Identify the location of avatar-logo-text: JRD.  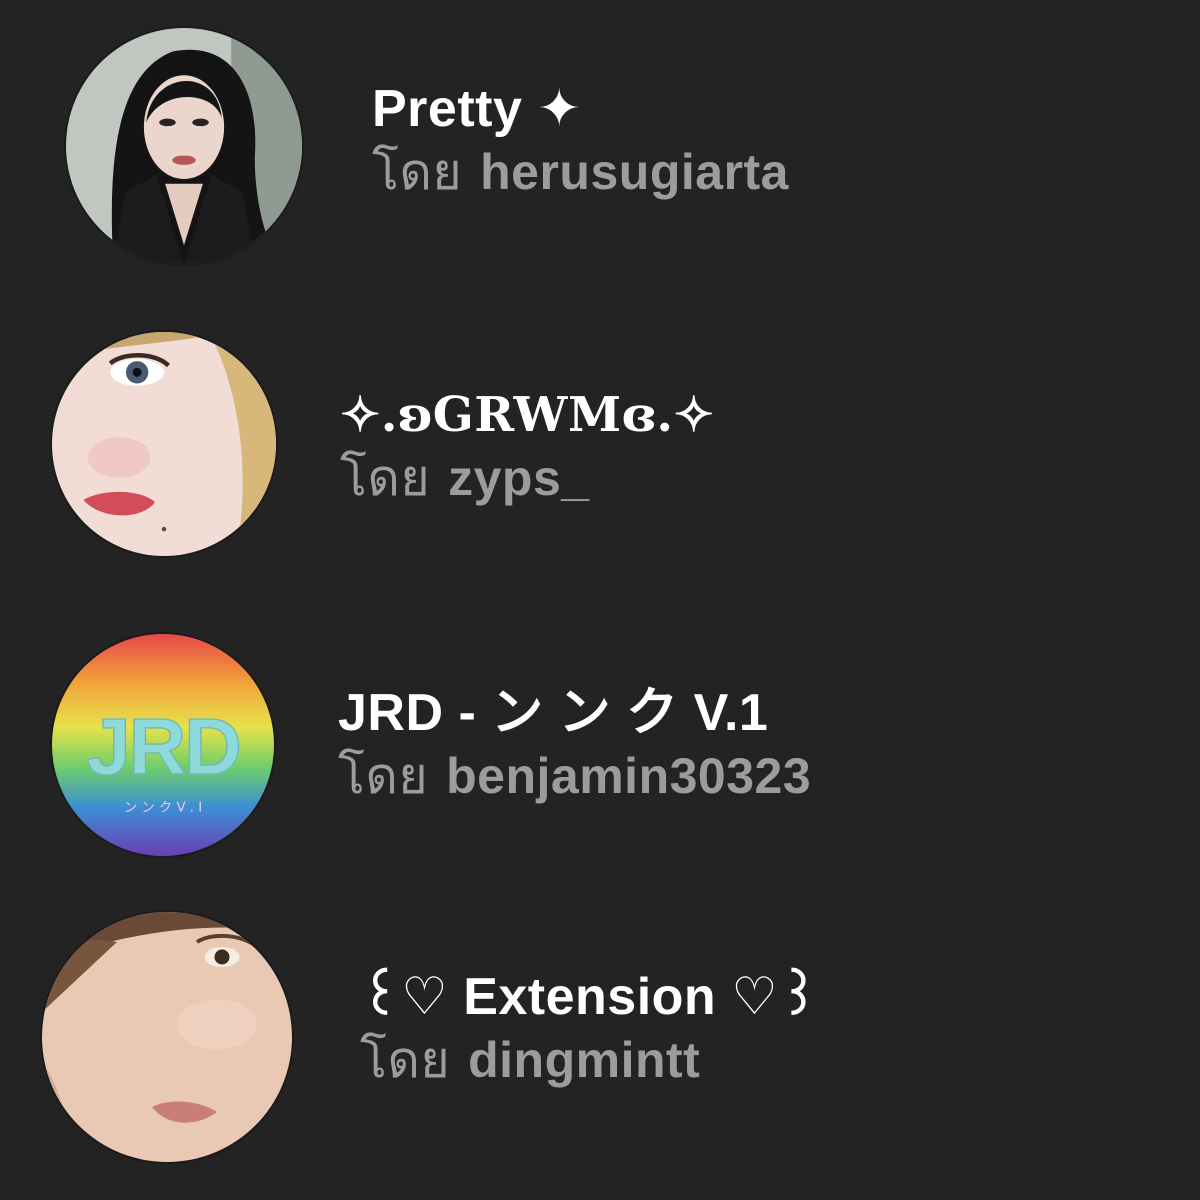
(162, 746).